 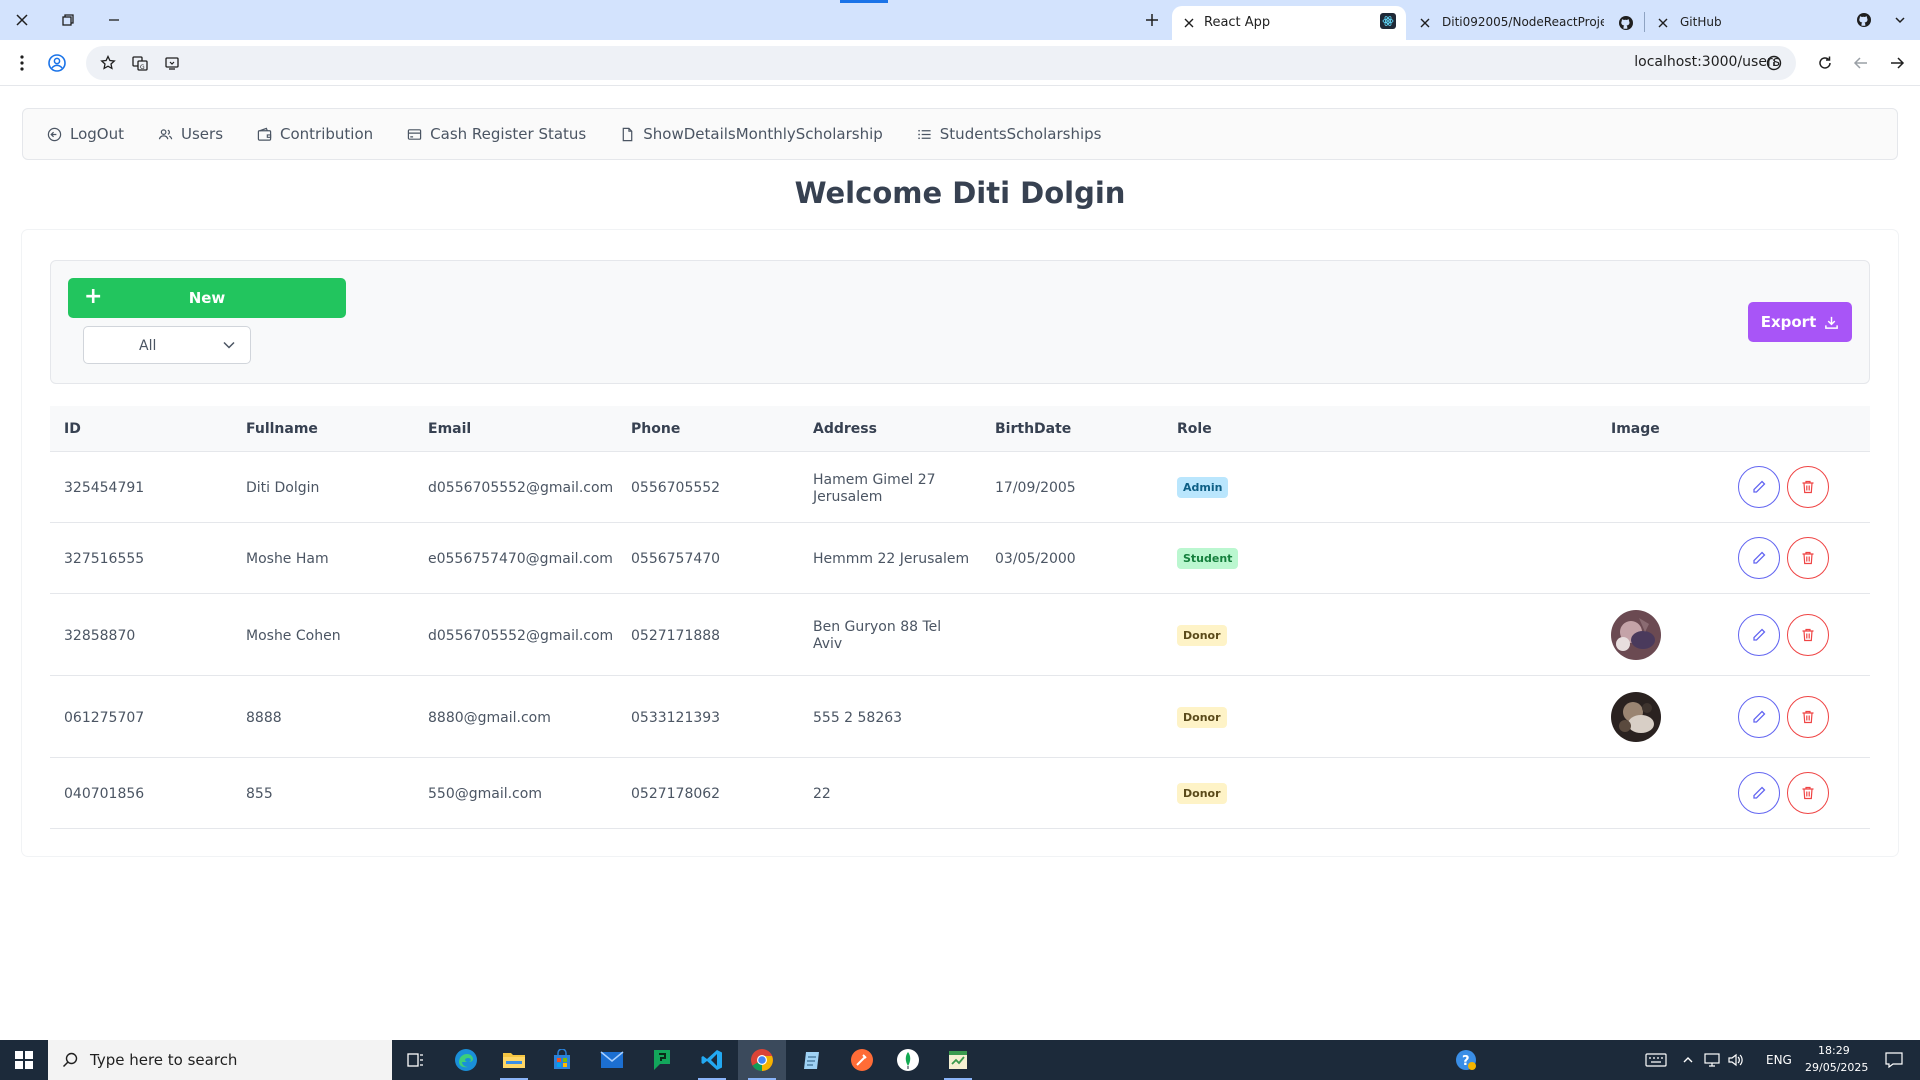 What do you see at coordinates (1894, 1060) in the screenshot?
I see `notifications-icon` at bounding box center [1894, 1060].